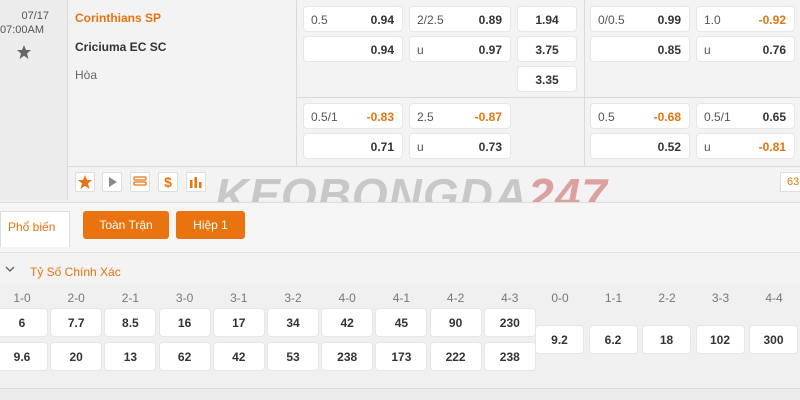 This screenshot has height=400, width=800. What do you see at coordinates (76, 356) in the screenshot?
I see `score-away-odd: 20` at bounding box center [76, 356].